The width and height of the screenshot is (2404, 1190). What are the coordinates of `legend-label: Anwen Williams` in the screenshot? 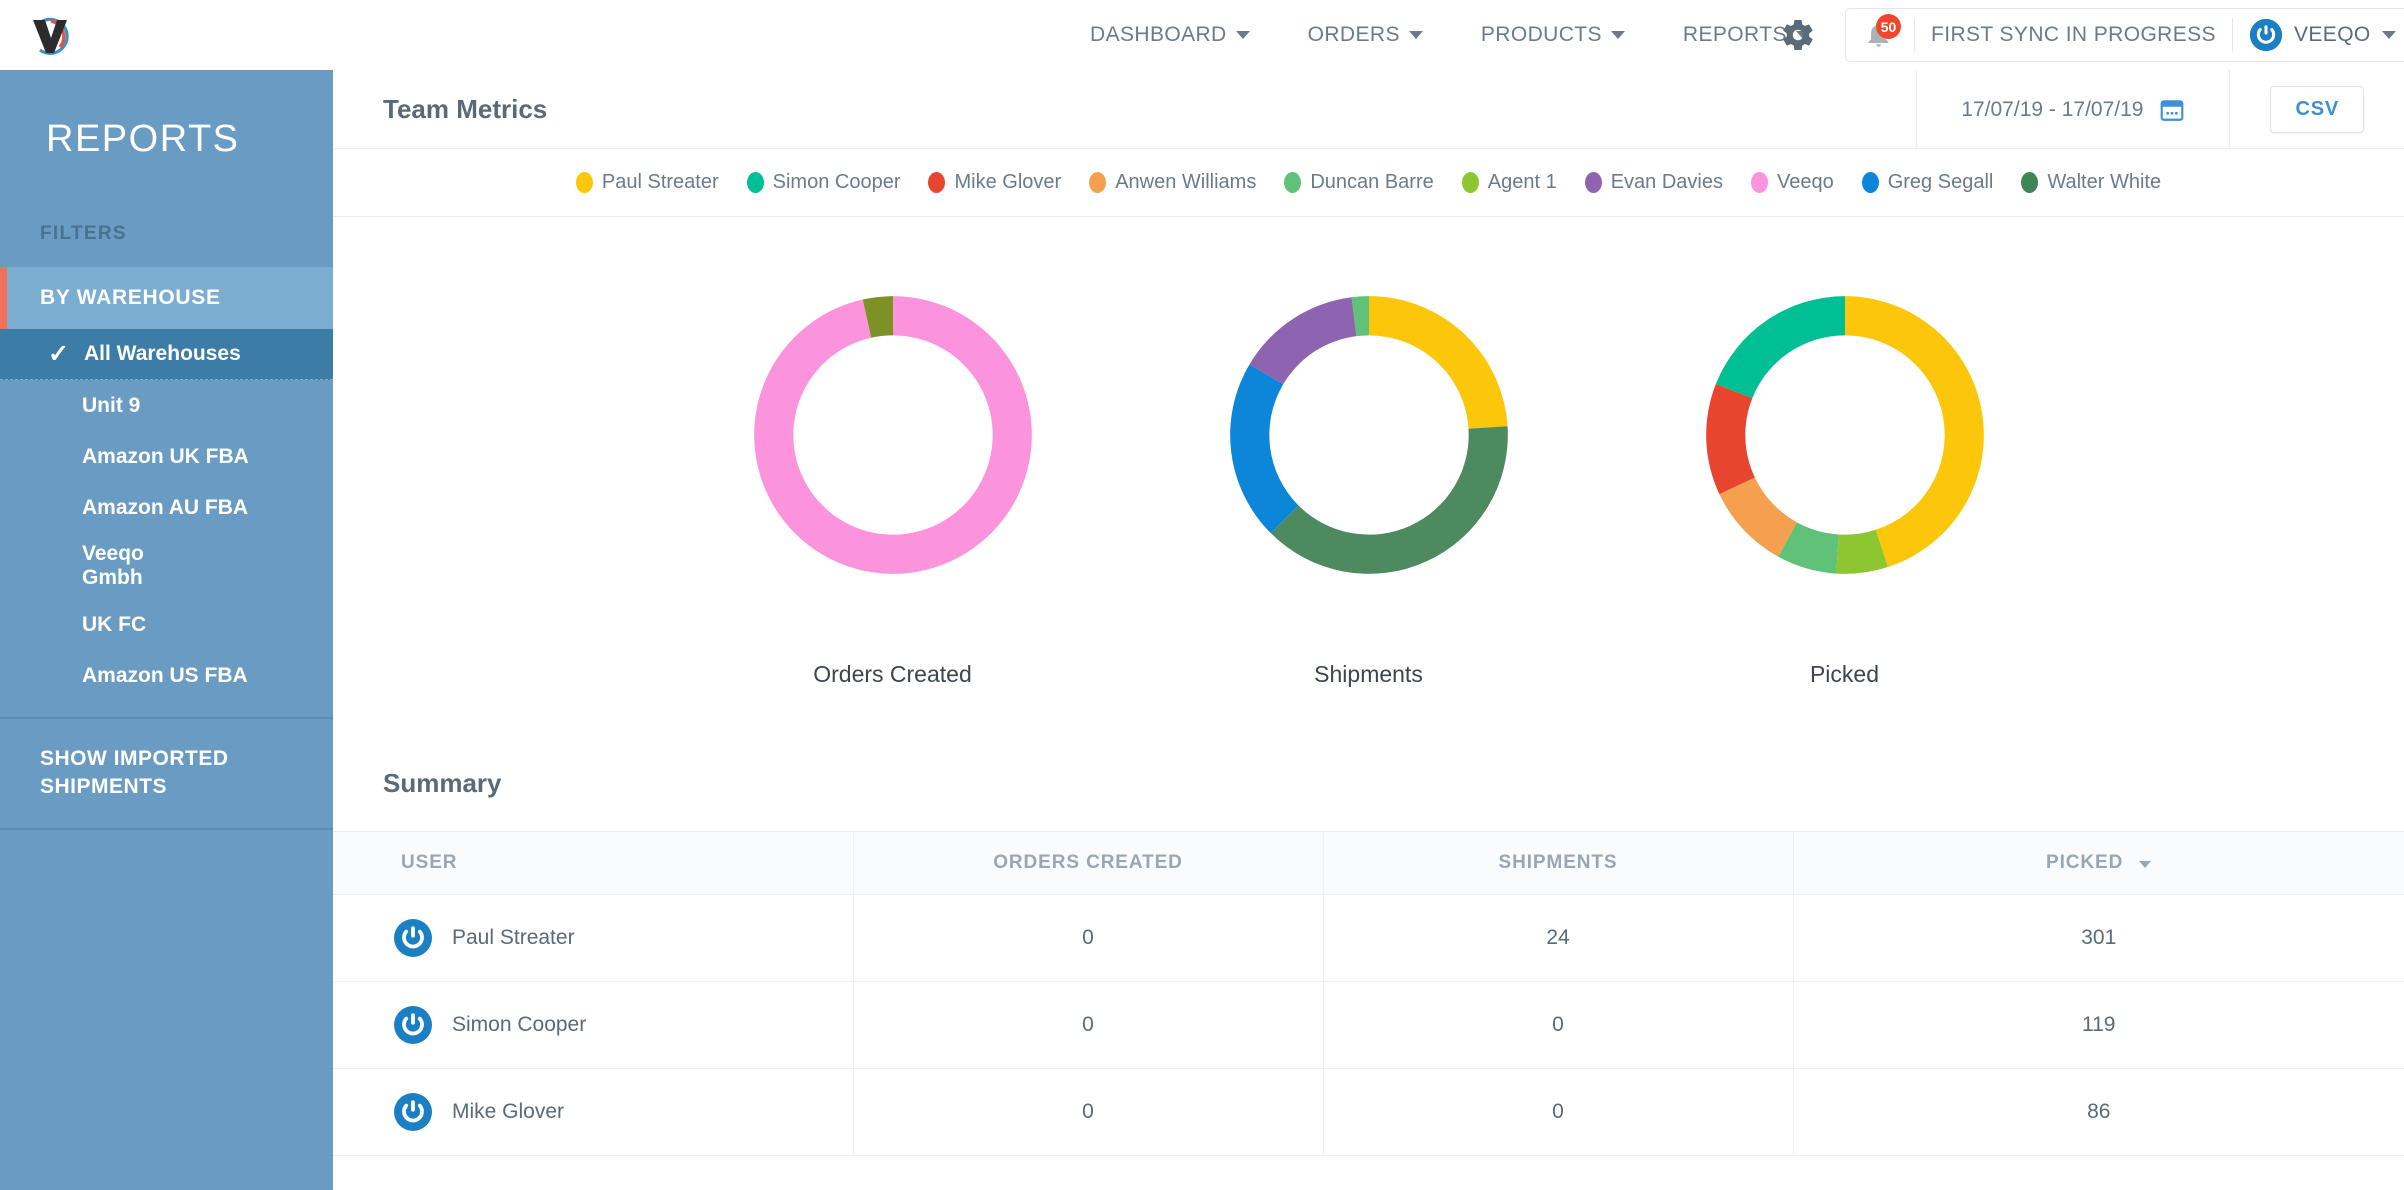 It's located at (1186, 182).